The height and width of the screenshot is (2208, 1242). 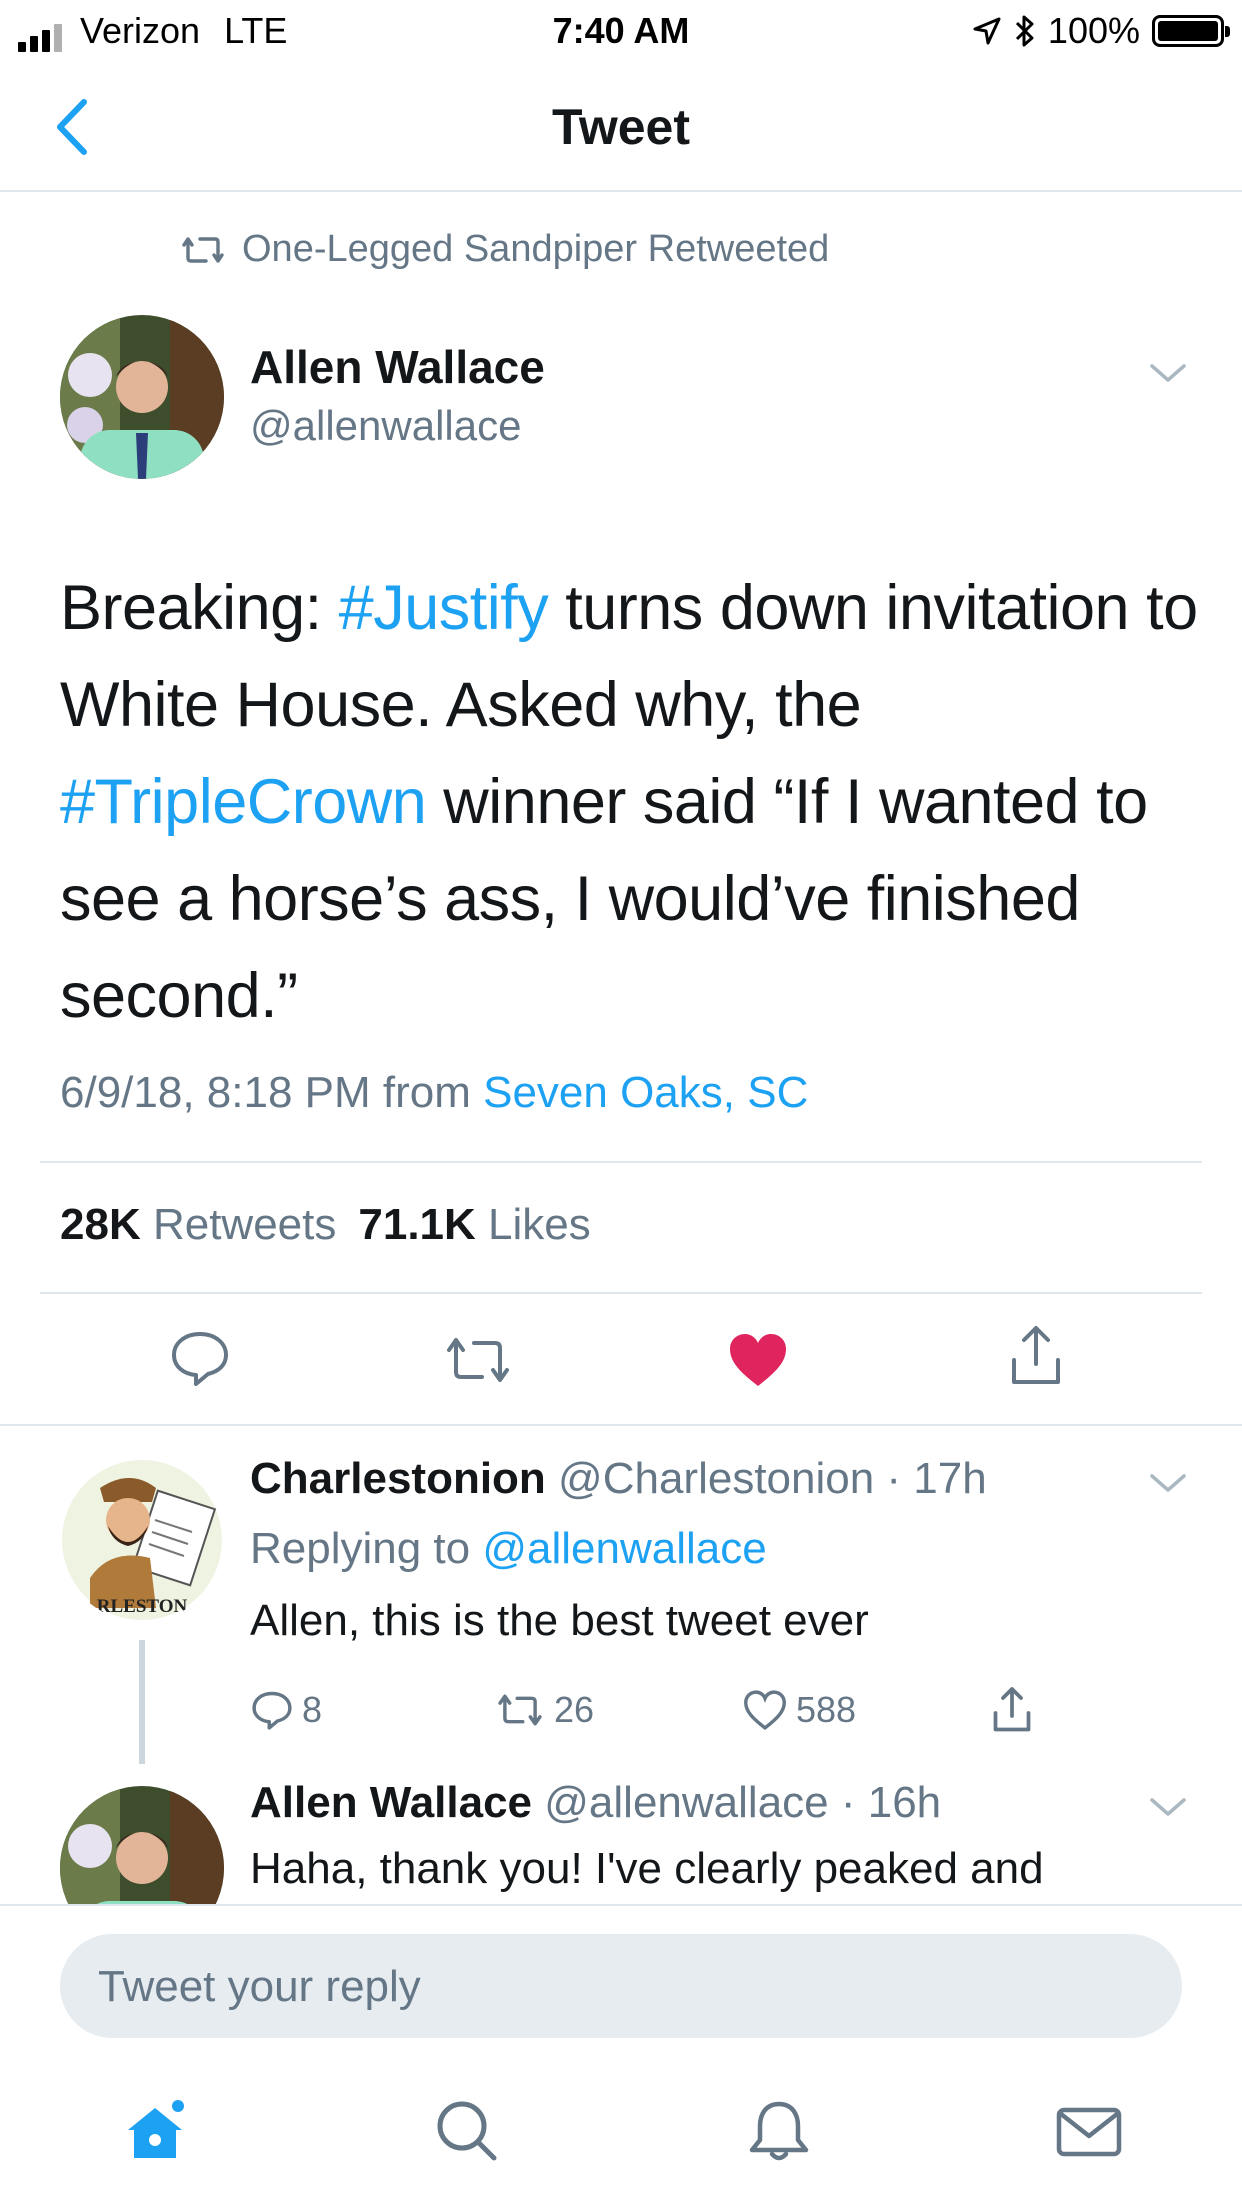 What do you see at coordinates (142, 1540) in the screenshot?
I see `reply-avatar: RLESTON` at bounding box center [142, 1540].